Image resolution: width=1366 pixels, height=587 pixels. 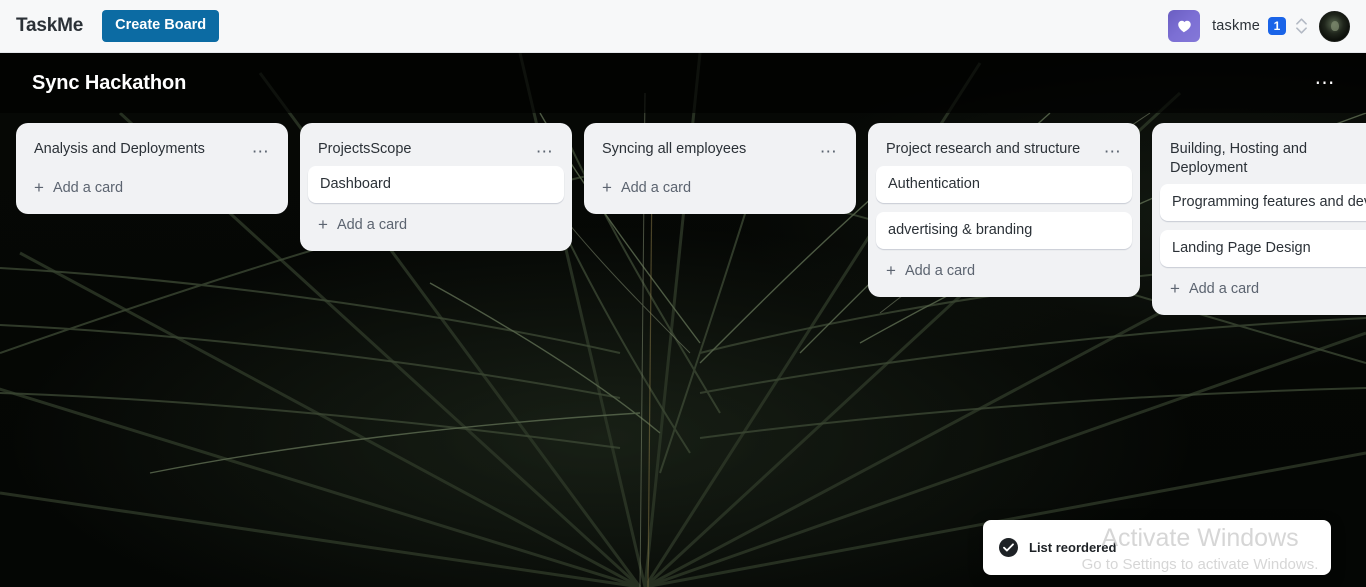 What do you see at coordinates (683, 26) in the screenshot?
I see `app-header: TaskMe Create Board taskme 1` at bounding box center [683, 26].